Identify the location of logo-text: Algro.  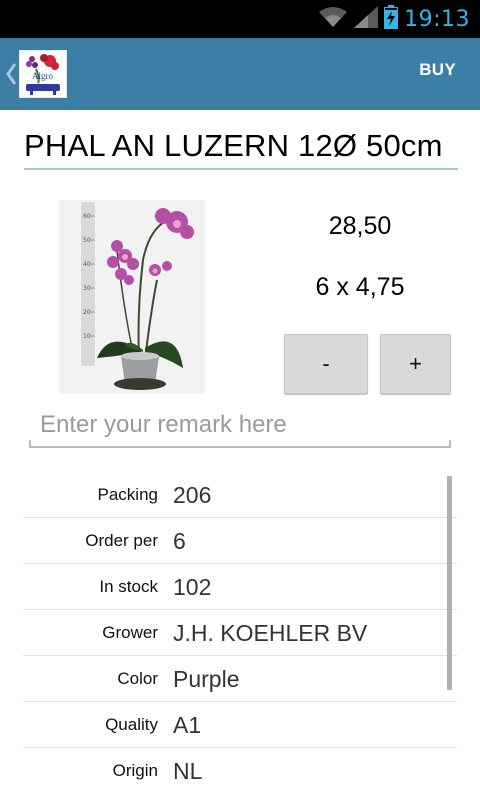
(42, 76).